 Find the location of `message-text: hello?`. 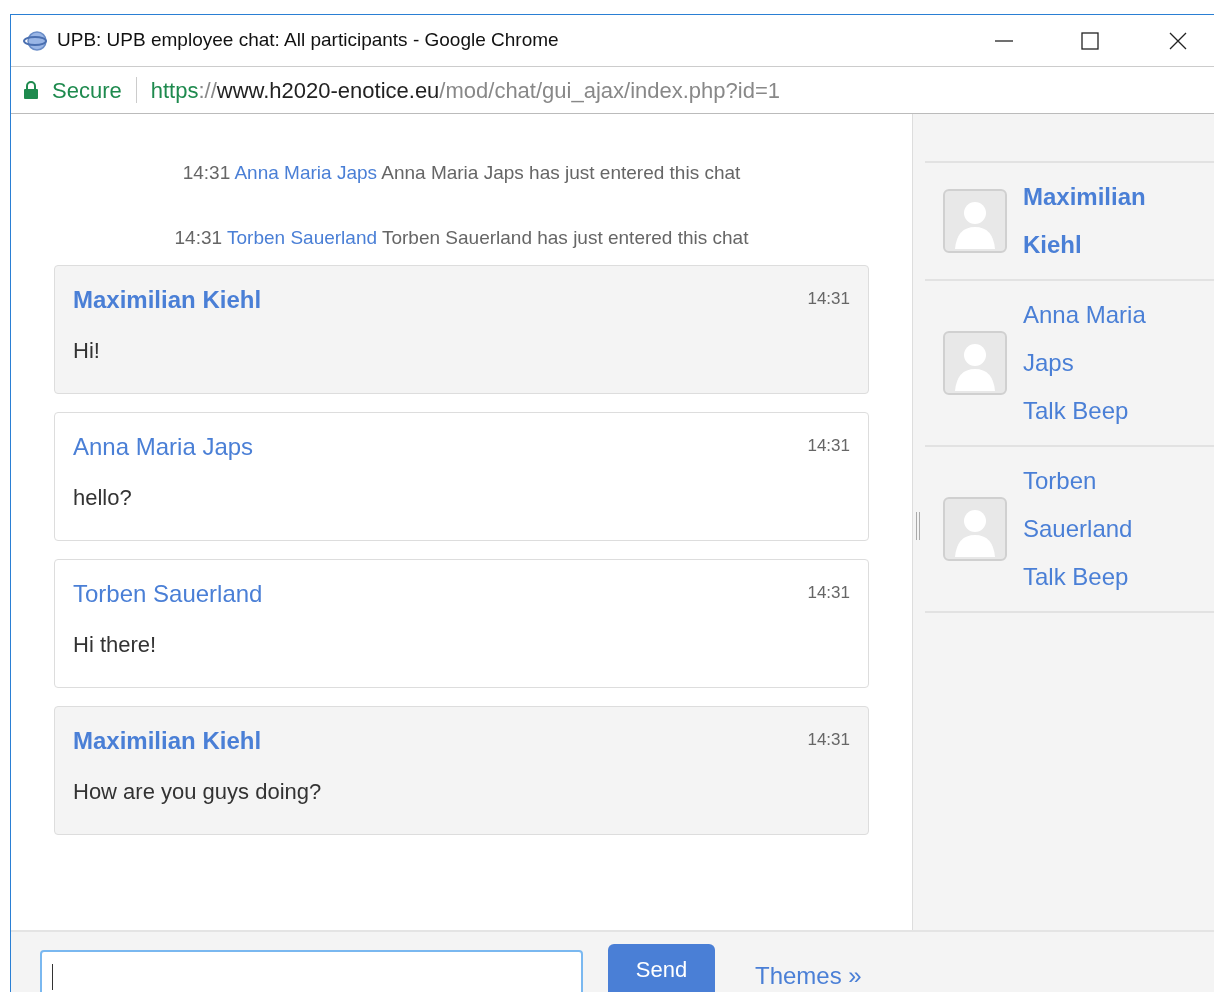

message-text: hello? is located at coordinates (103, 498).